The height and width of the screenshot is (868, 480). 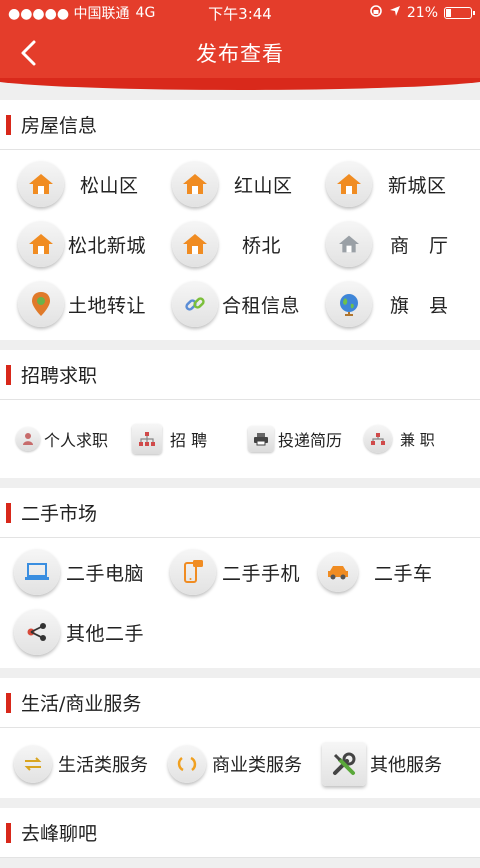 I want to click on service-item-business: 商业类服务, so click(x=232, y=764).